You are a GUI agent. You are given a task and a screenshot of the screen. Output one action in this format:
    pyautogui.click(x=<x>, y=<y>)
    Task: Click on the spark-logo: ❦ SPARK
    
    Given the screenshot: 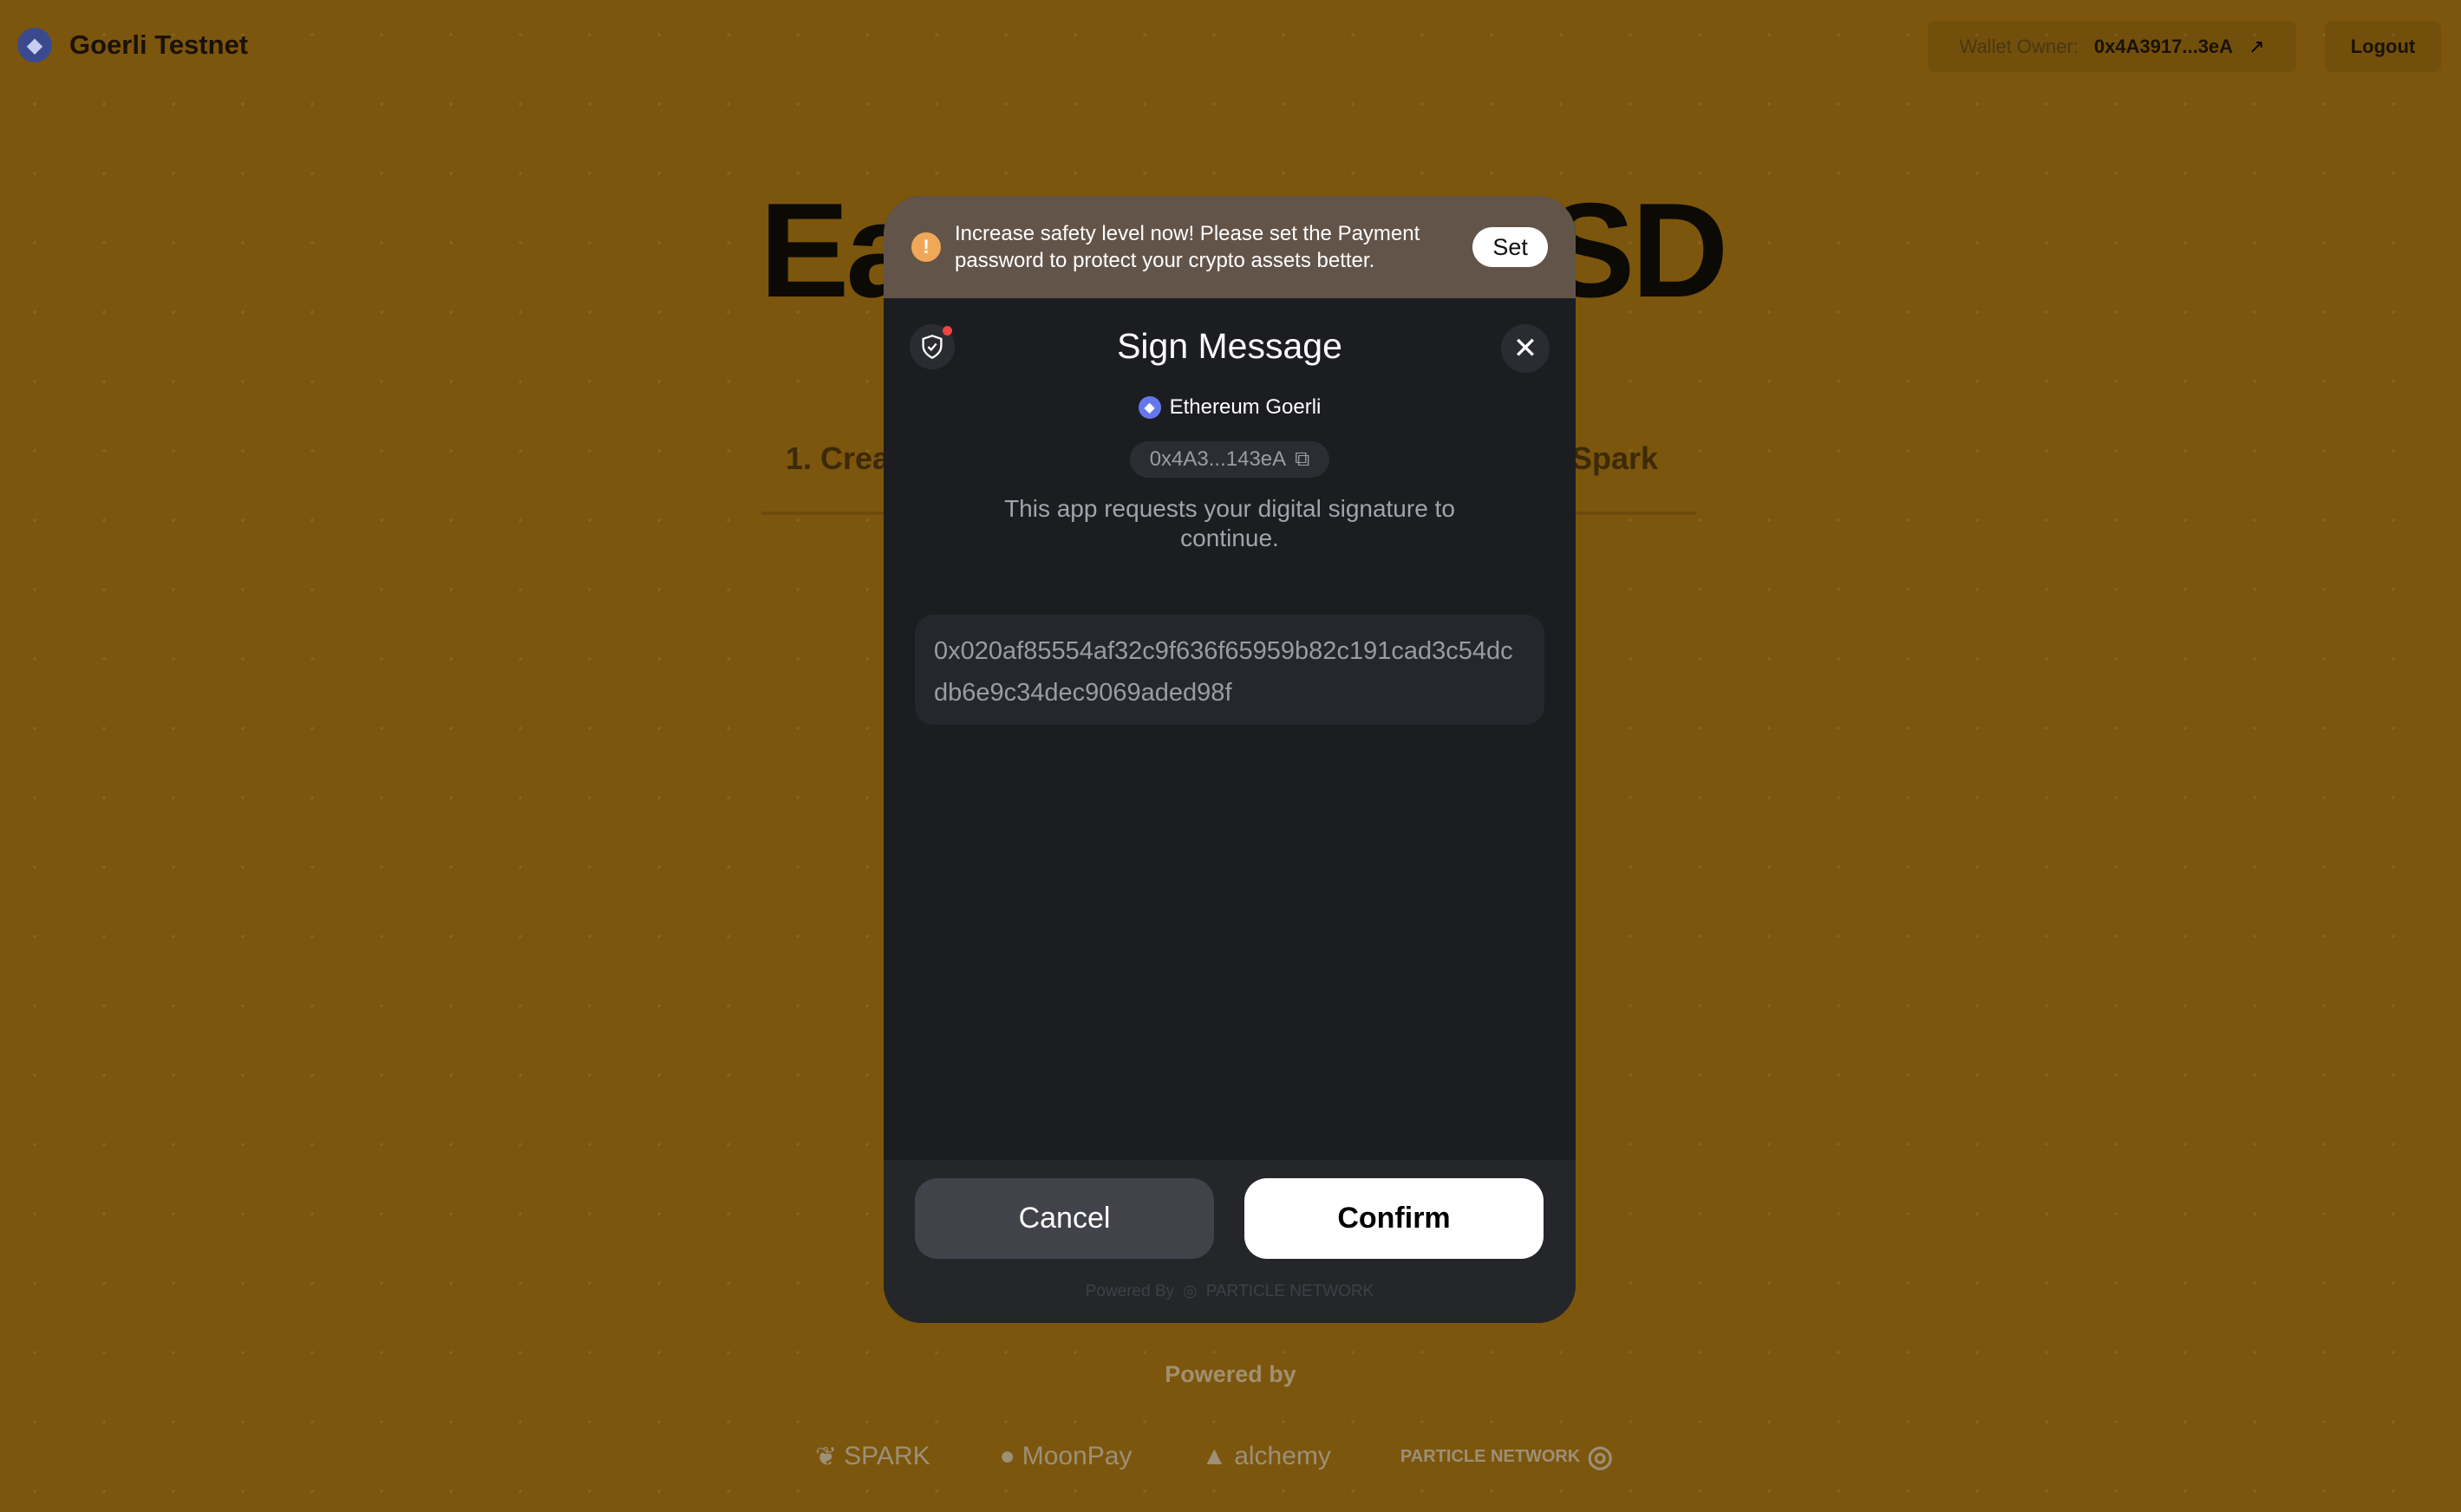 What is the action you would take?
    pyautogui.click(x=872, y=1457)
    